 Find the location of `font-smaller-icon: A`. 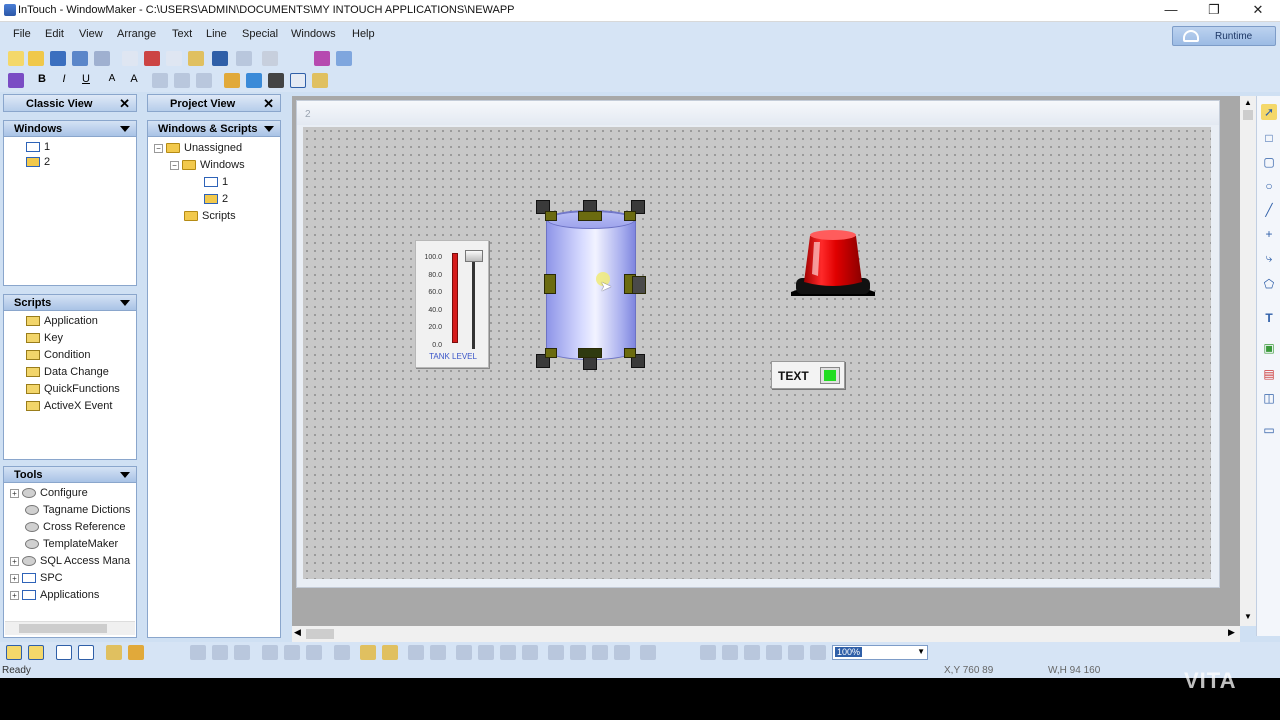

font-smaller-icon: A is located at coordinates (112, 80).